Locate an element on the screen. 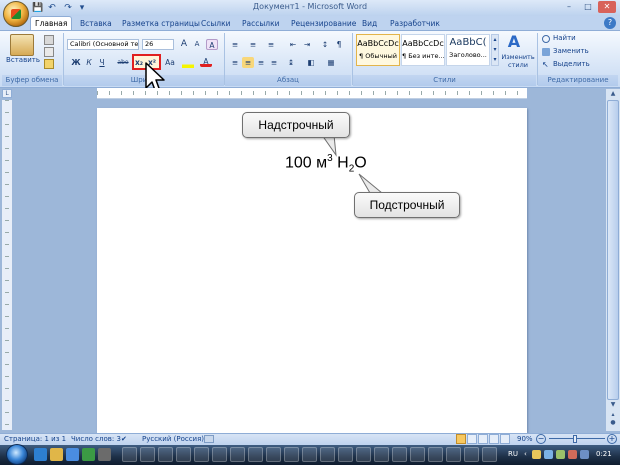  tab-references: Ссылки is located at coordinates (215, 23).